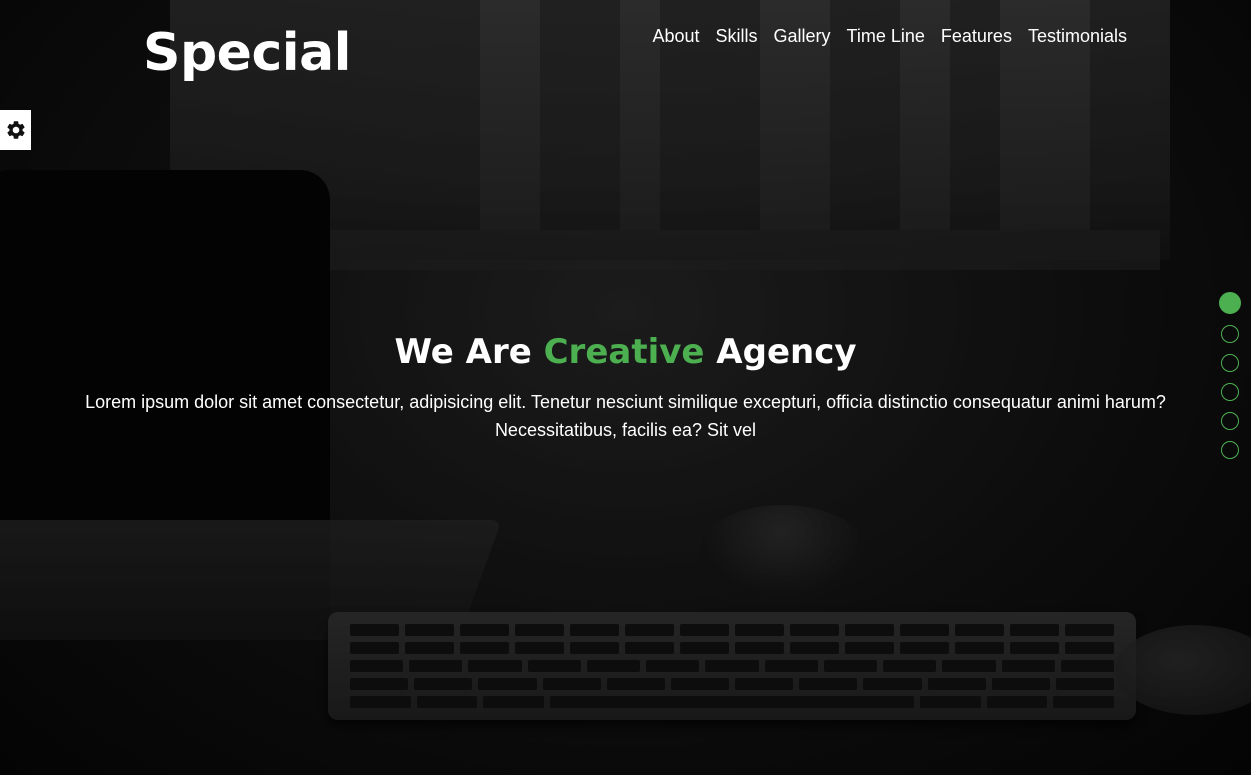 The height and width of the screenshot is (775, 1251). What do you see at coordinates (886, 36) in the screenshot?
I see `nav-link-time-line: Time Line` at bounding box center [886, 36].